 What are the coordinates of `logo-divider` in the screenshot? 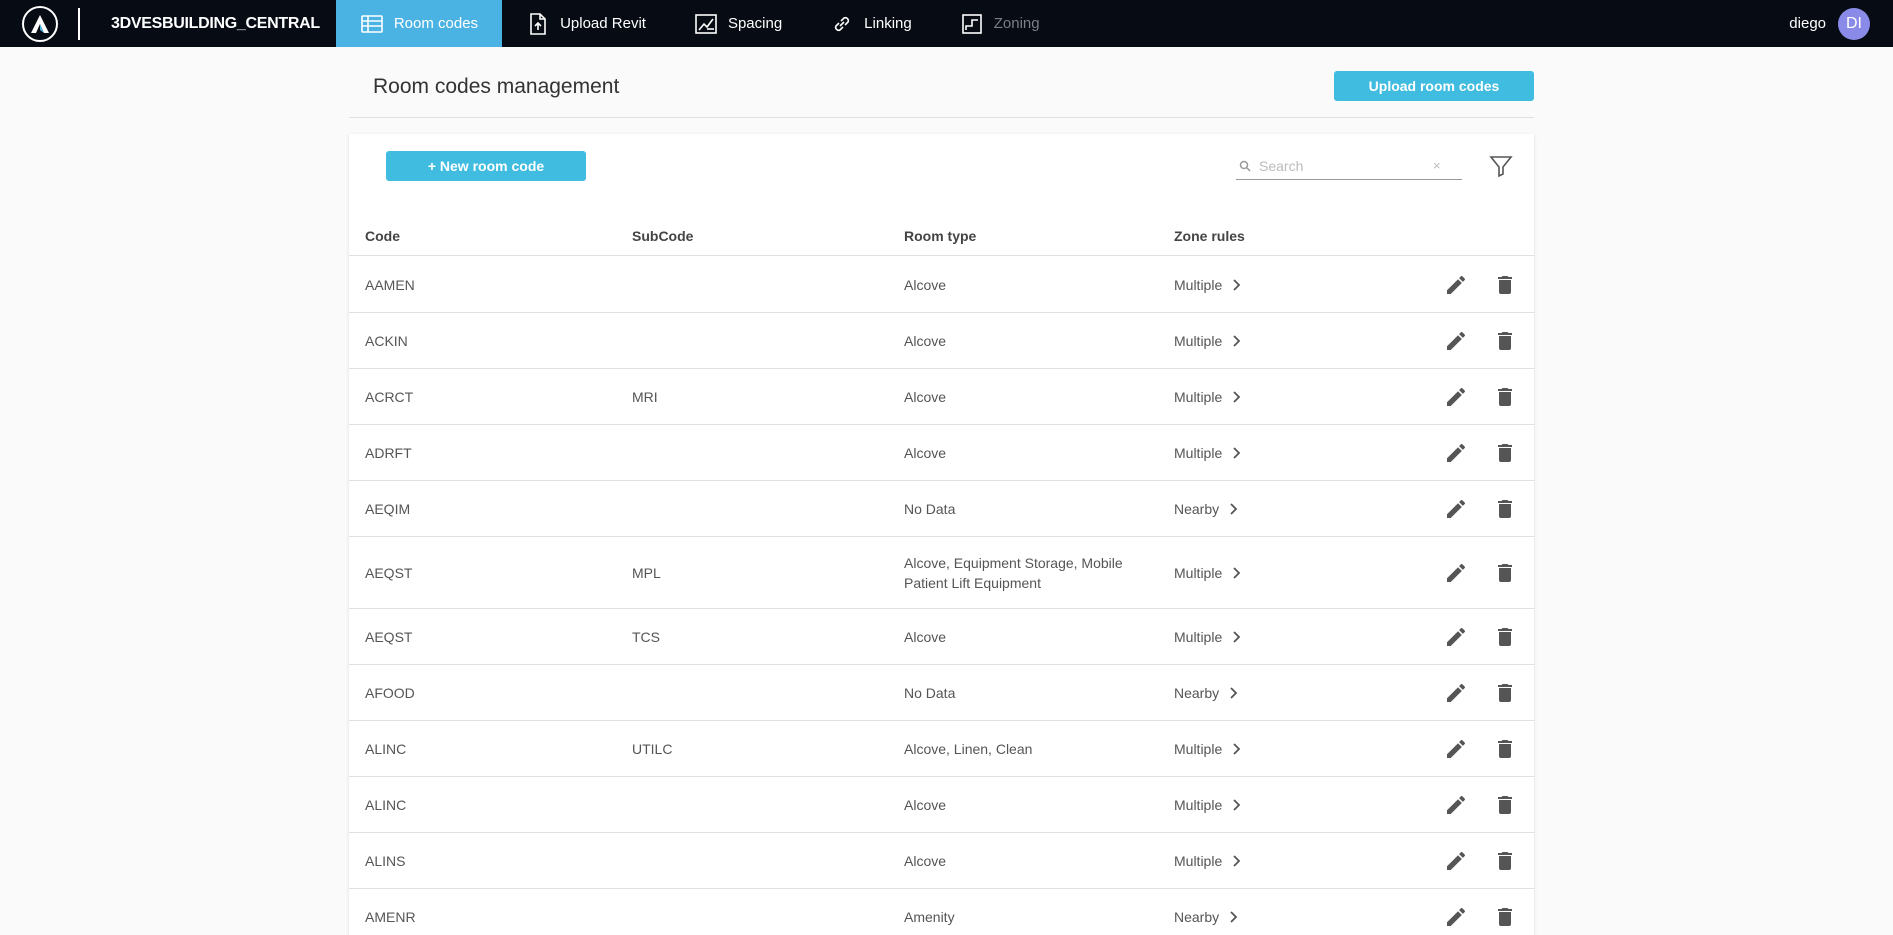 It's located at (79, 23).